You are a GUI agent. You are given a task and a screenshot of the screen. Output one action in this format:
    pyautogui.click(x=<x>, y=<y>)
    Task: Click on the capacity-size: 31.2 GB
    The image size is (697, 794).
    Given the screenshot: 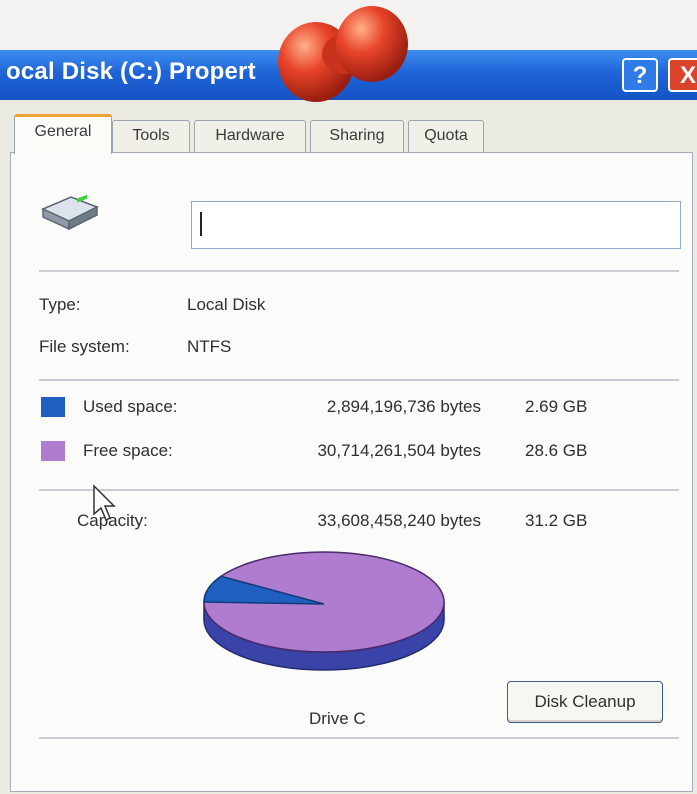 What is the action you would take?
    pyautogui.click(x=556, y=520)
    